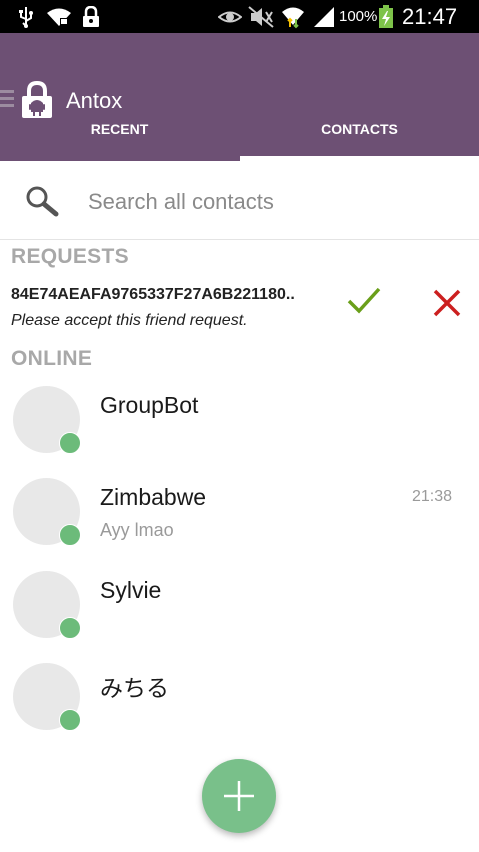  I want to click on add-contact-button, so click(239, 796).